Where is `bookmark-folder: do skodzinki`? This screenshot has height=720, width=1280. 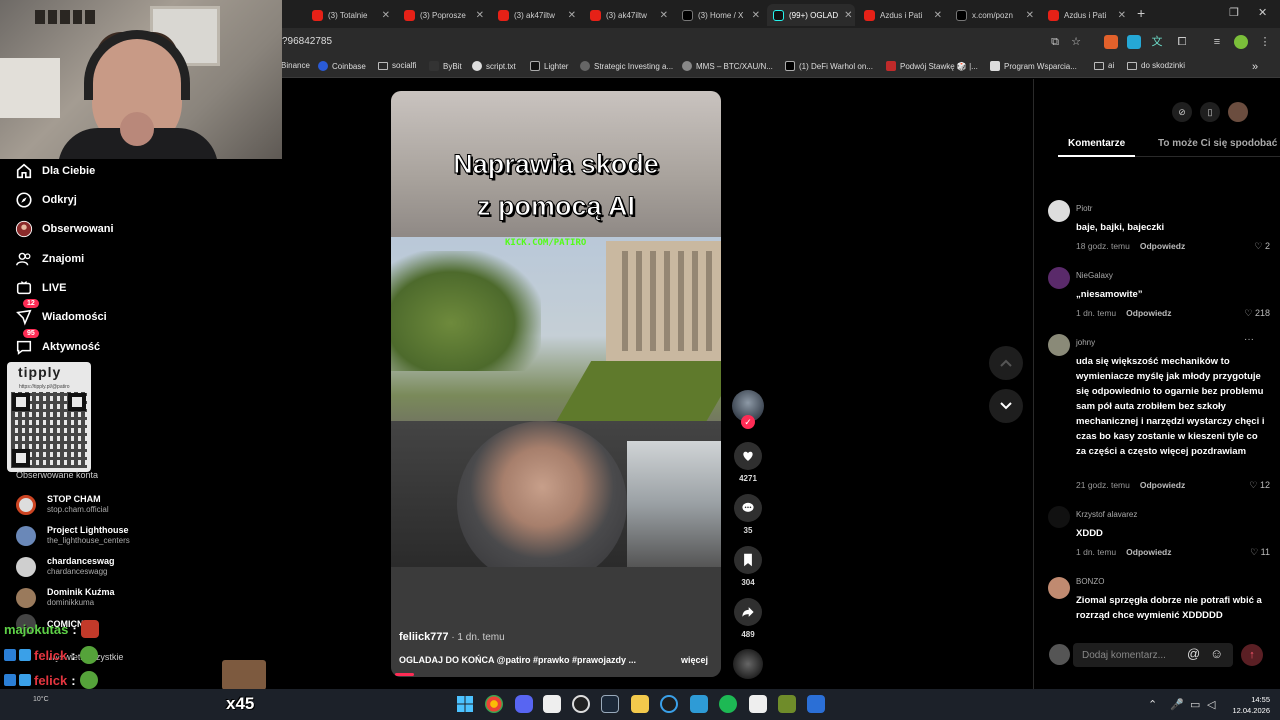 bookmark-folder: do skodzinki is located at coordinates (1156, 65).